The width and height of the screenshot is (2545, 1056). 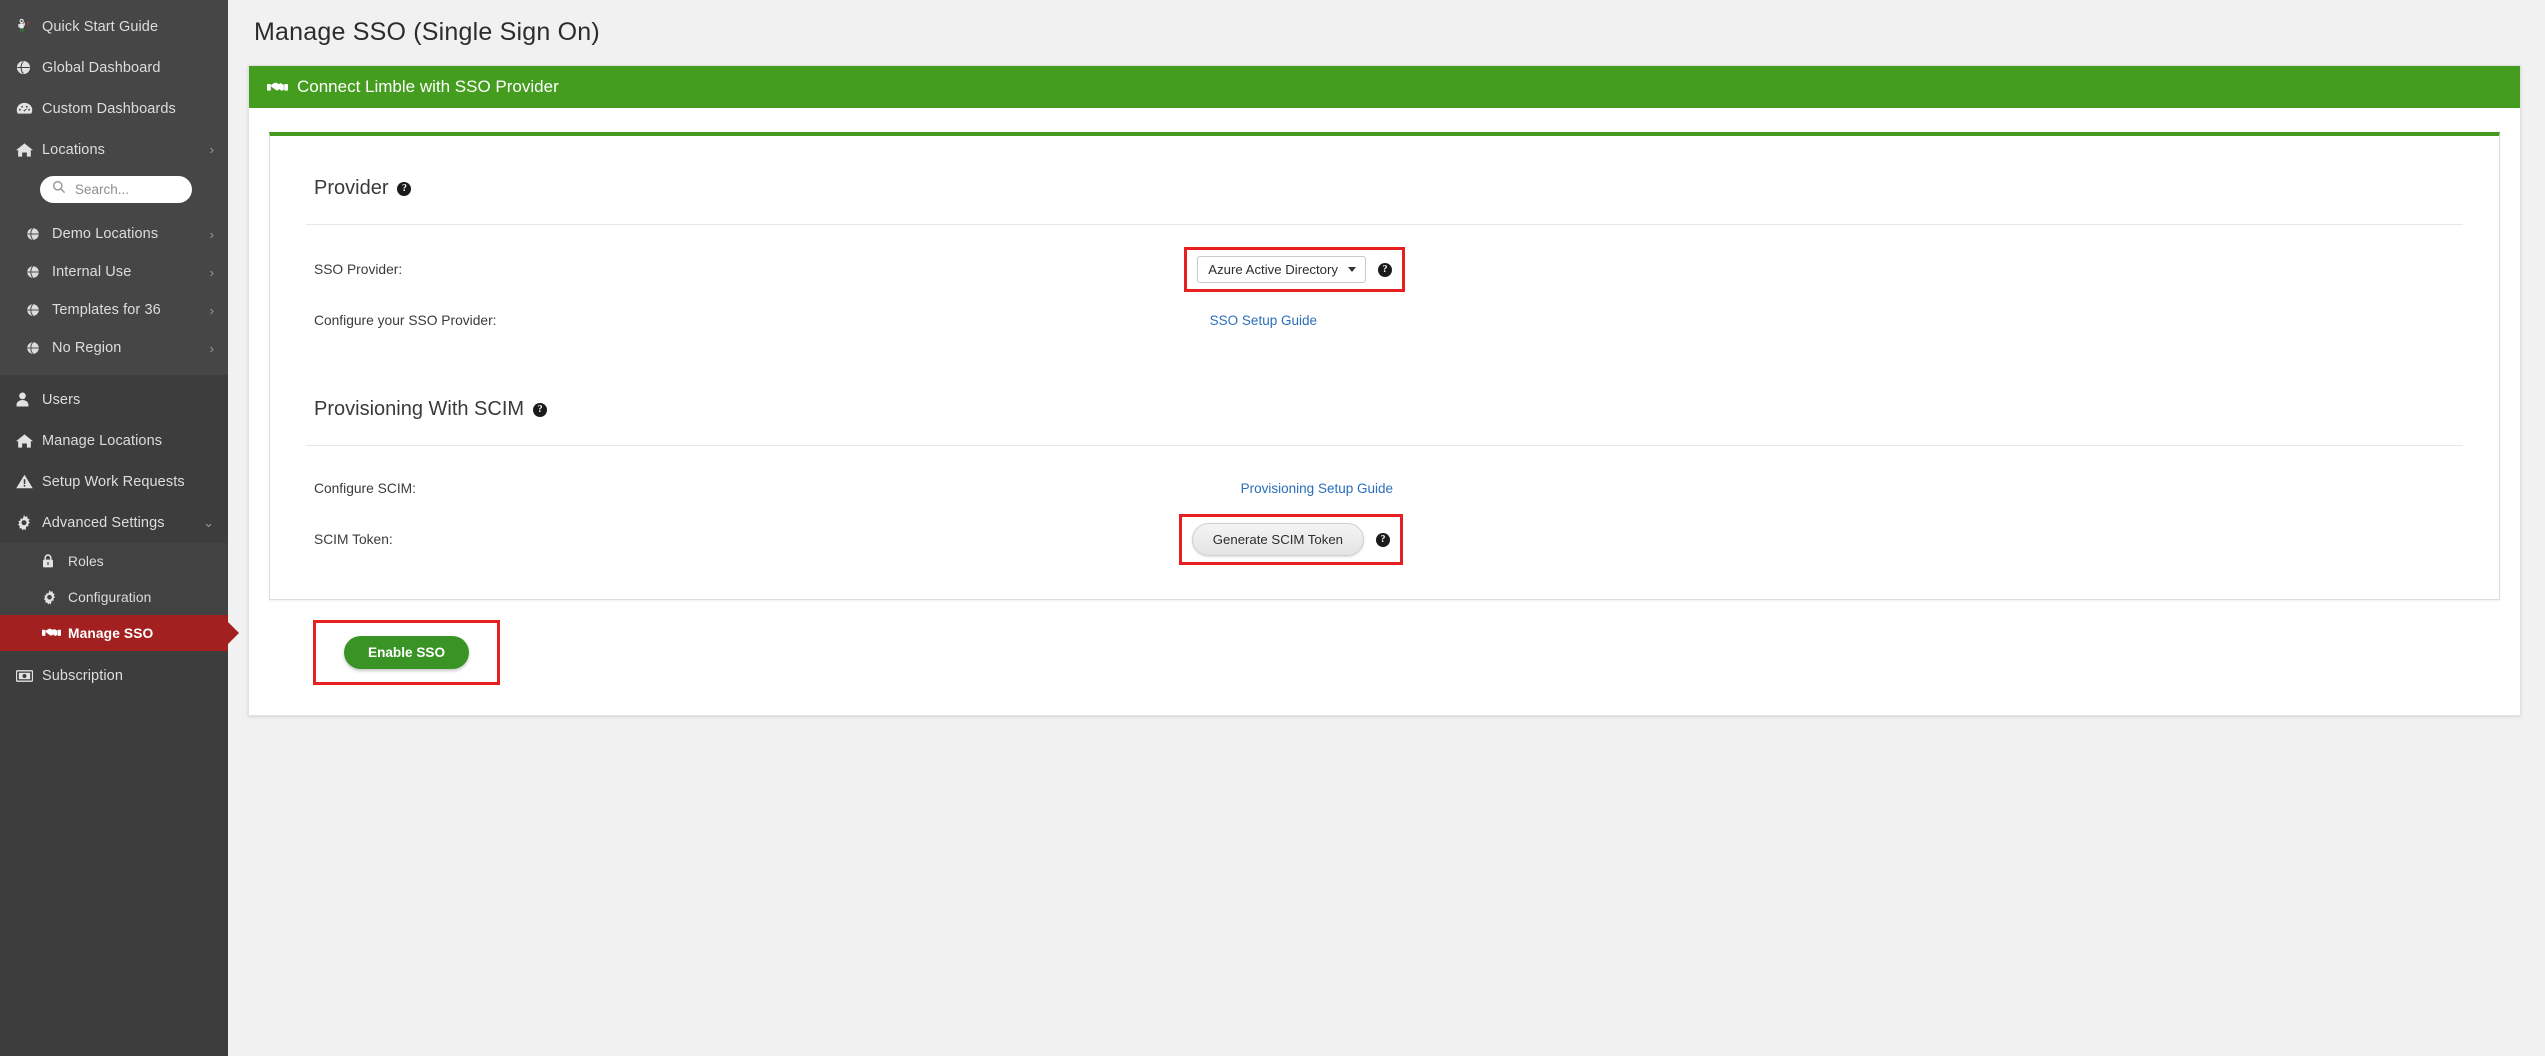 I want to click on sso-provider-selected-value: Azure Active Directory, so click(x=1273, y=269).